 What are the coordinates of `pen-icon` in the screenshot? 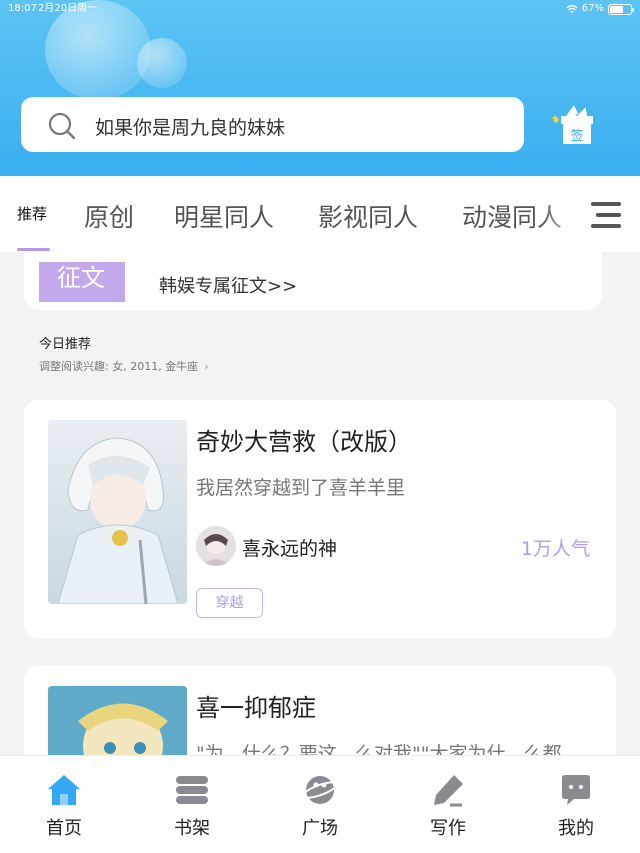 It's located at (448, 791).